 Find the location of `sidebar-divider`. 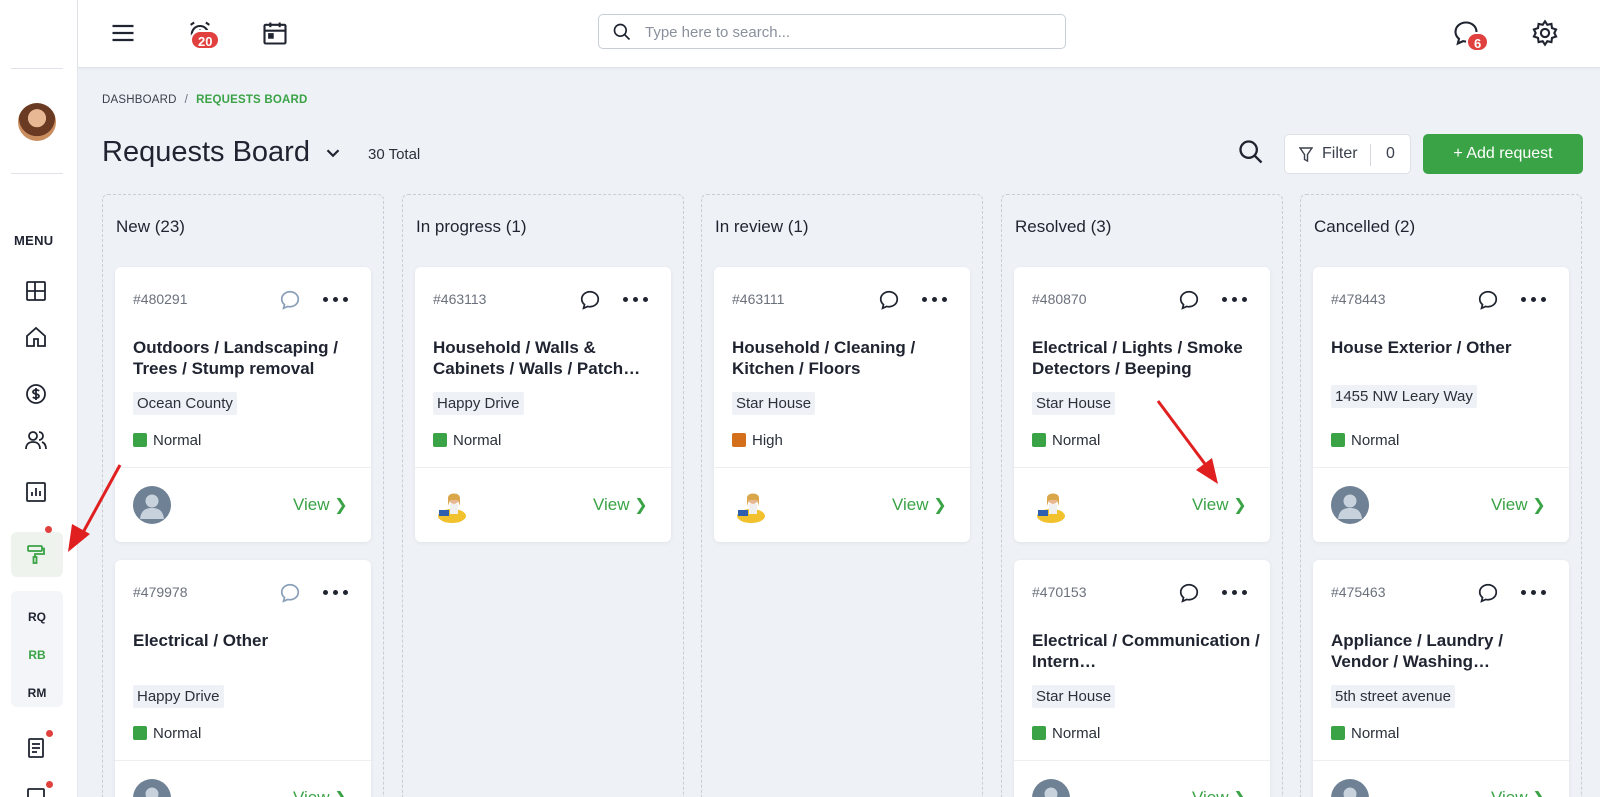

sidebar-divider is located at coordinates (37, 173).